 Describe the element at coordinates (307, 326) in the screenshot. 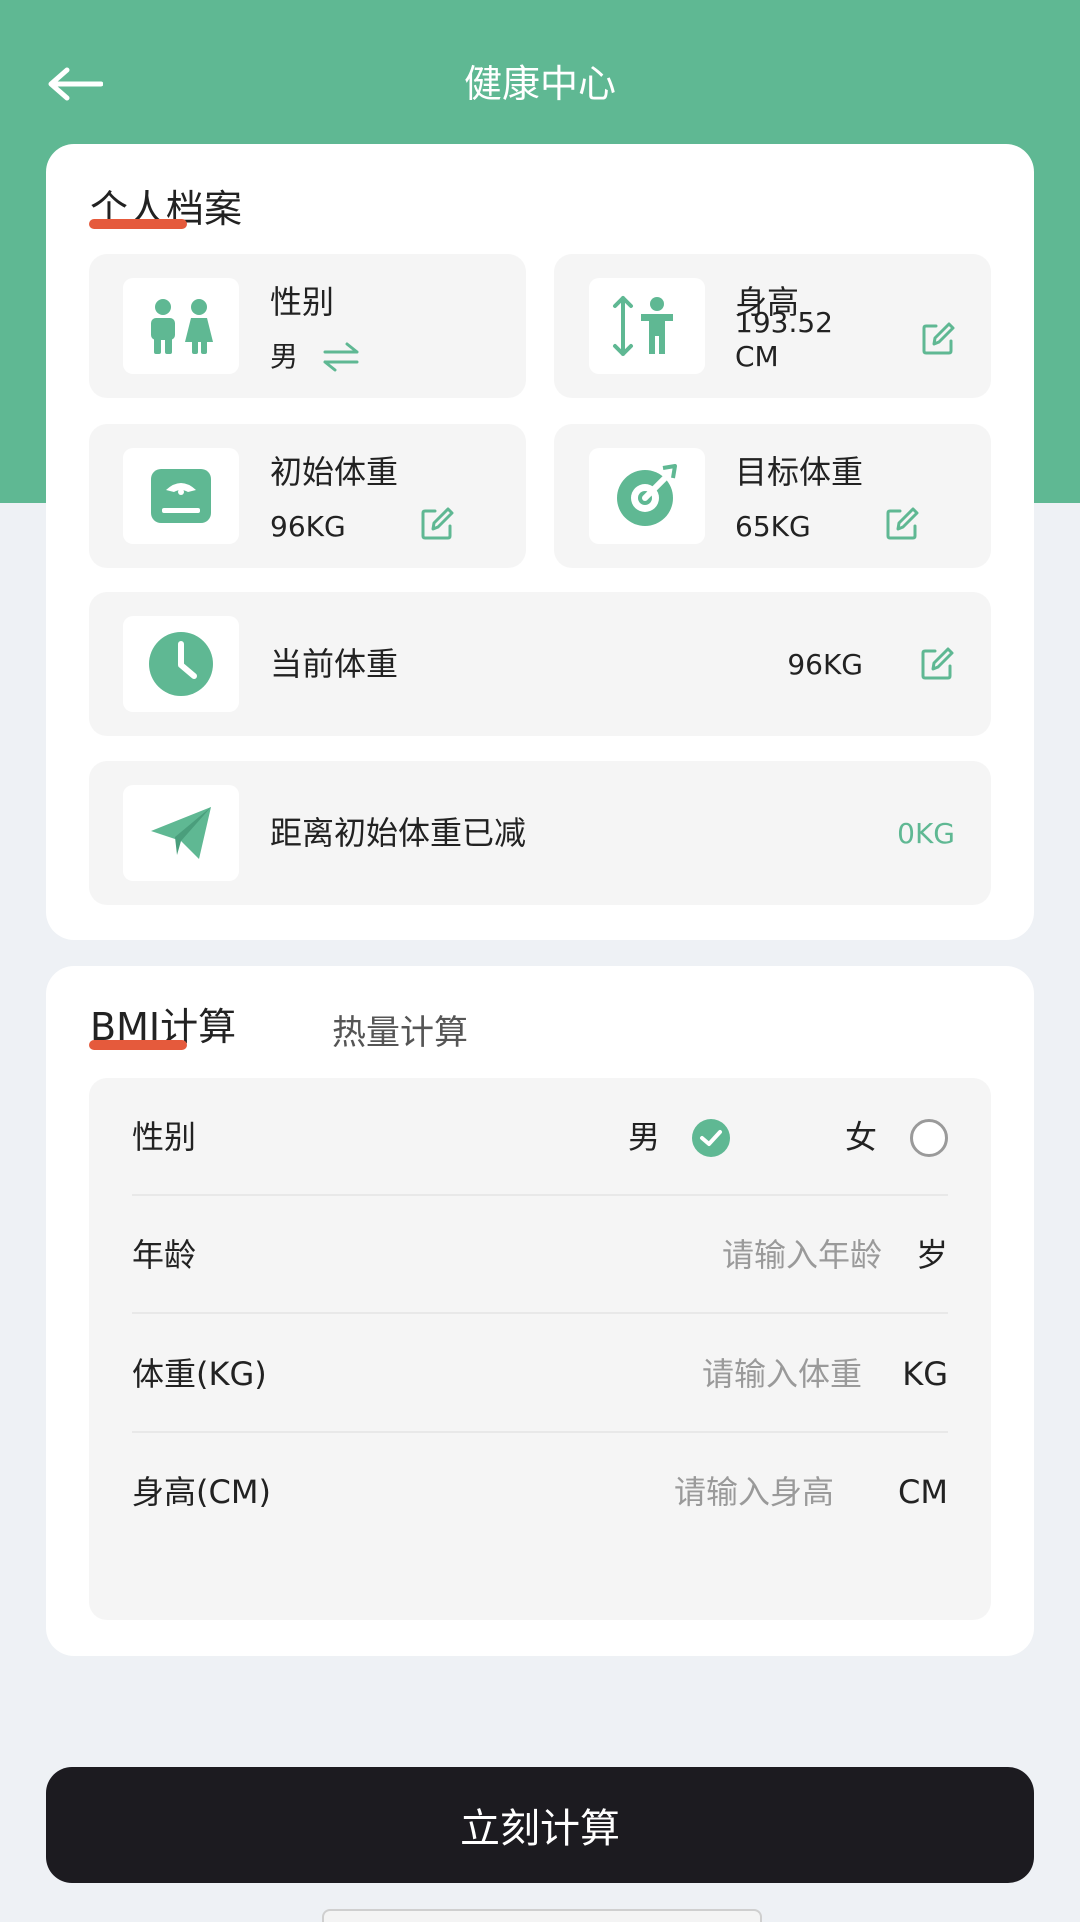

I see `gender-tile: 性别 男` at that location.